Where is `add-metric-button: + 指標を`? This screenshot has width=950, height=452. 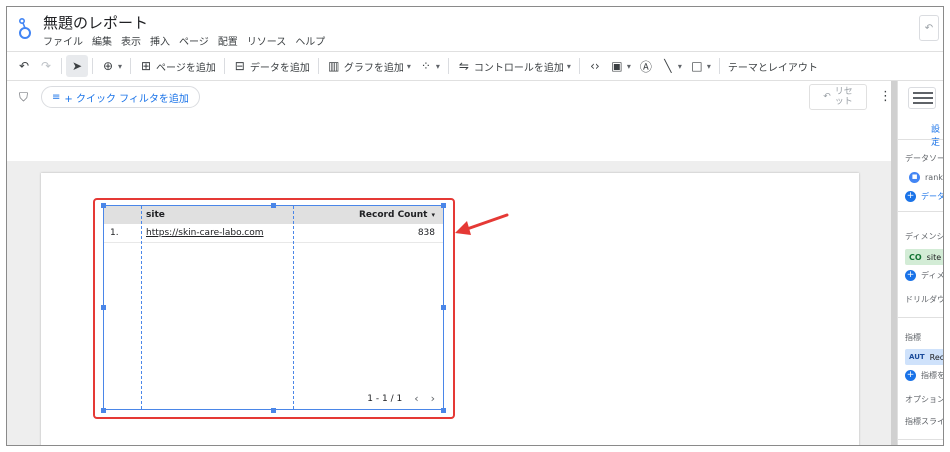
add-metric-button: + 指標を is located at coordinates (924, 375).